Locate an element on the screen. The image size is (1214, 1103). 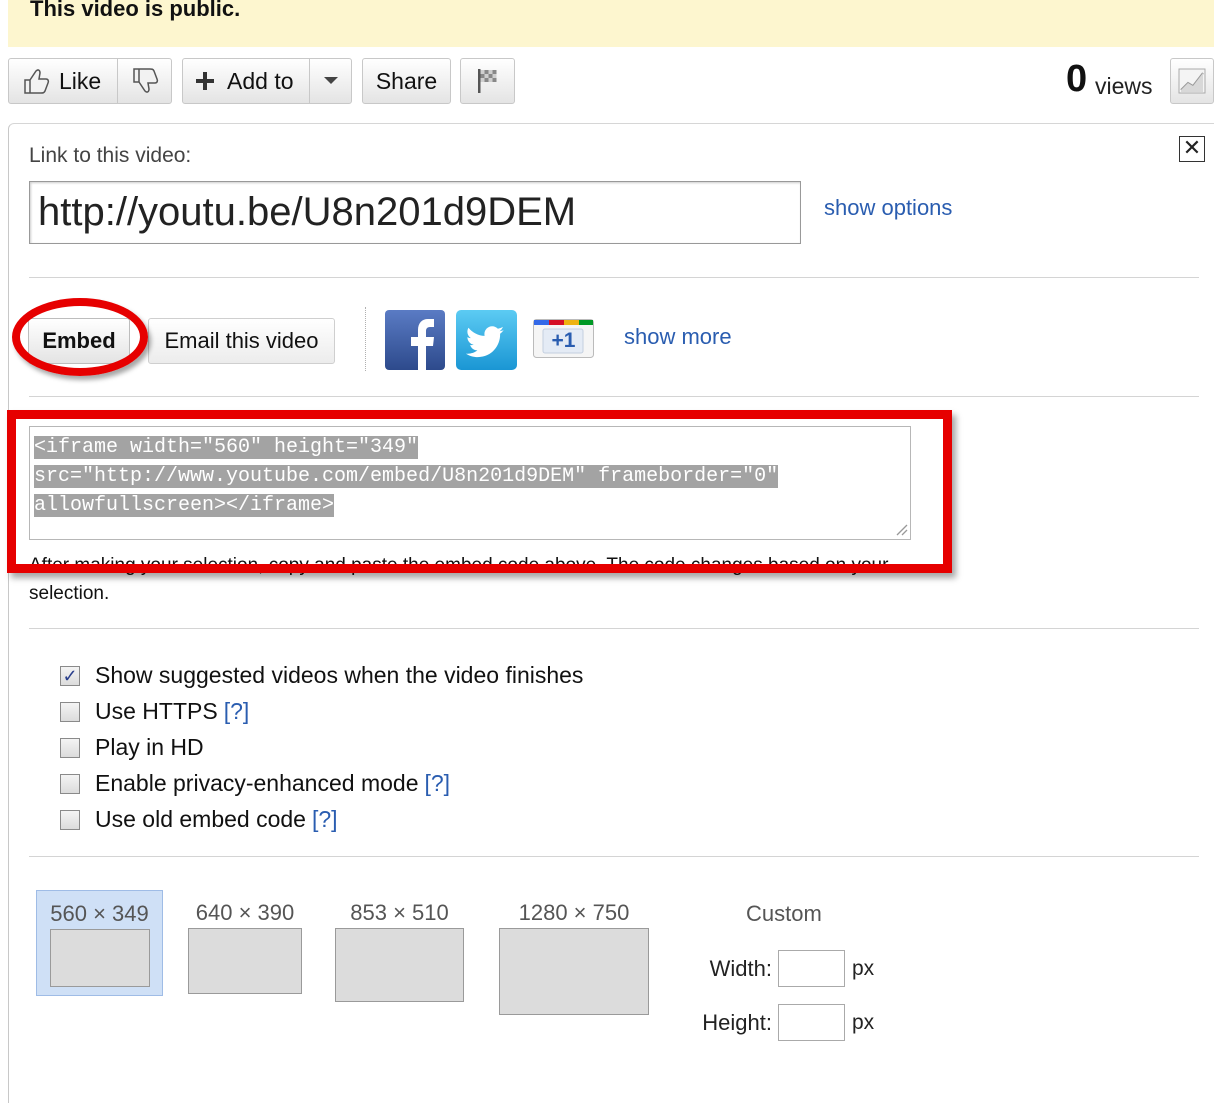
thumbs-up-icon is located at coordinates (37, 81).